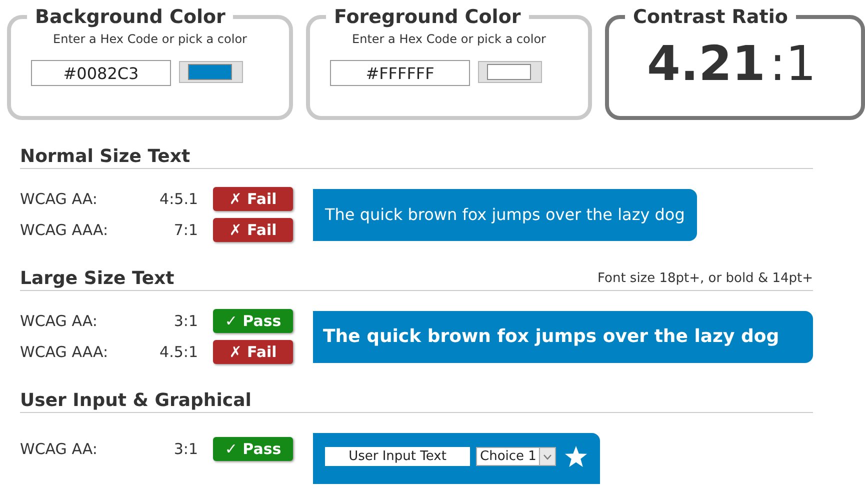 Image resolution: width=865 pixels, height=493 pixels. I want to click on section-title: Large Size Text, so click(97, 278).